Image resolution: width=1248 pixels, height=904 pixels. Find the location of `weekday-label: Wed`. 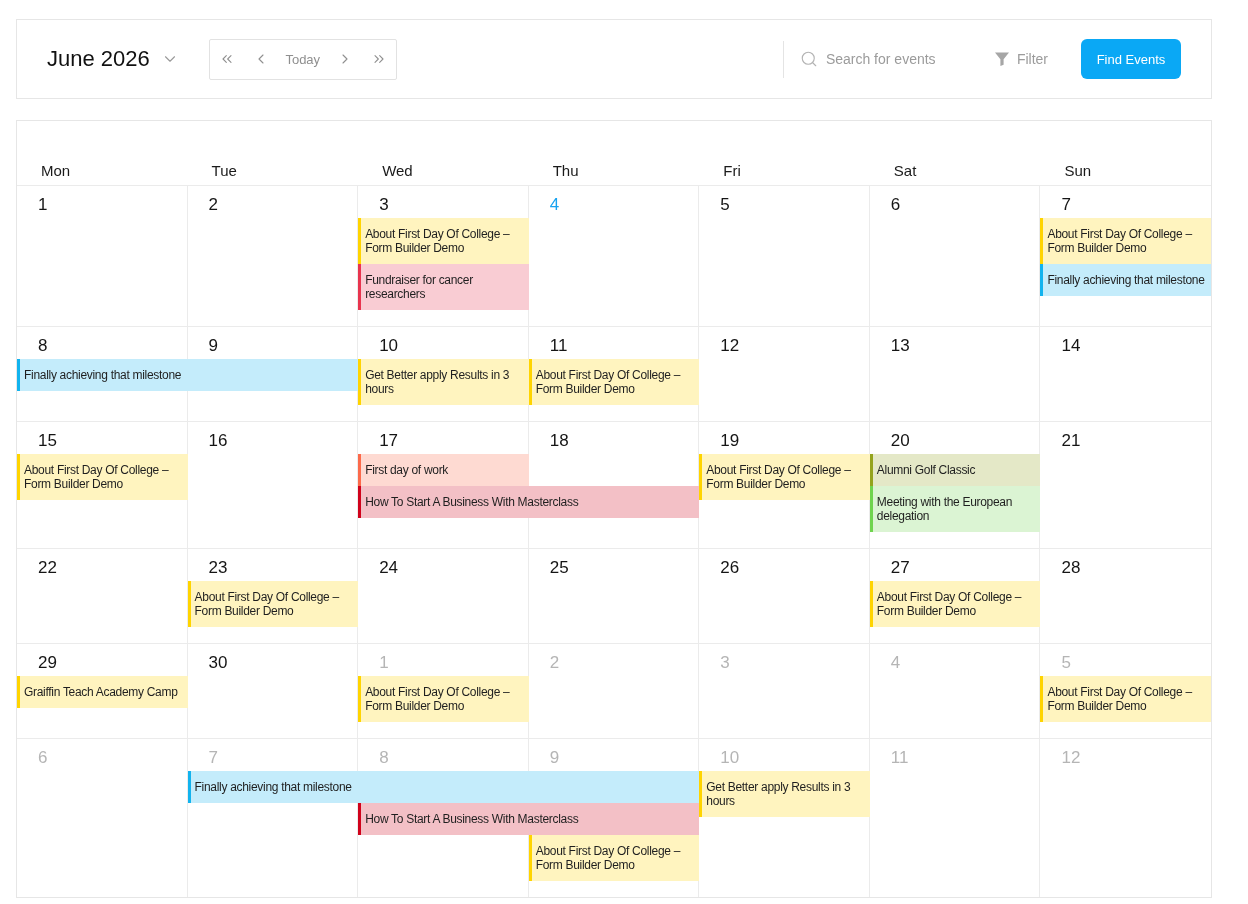

weekday-label: Wed is located at coordinates (397, 171).